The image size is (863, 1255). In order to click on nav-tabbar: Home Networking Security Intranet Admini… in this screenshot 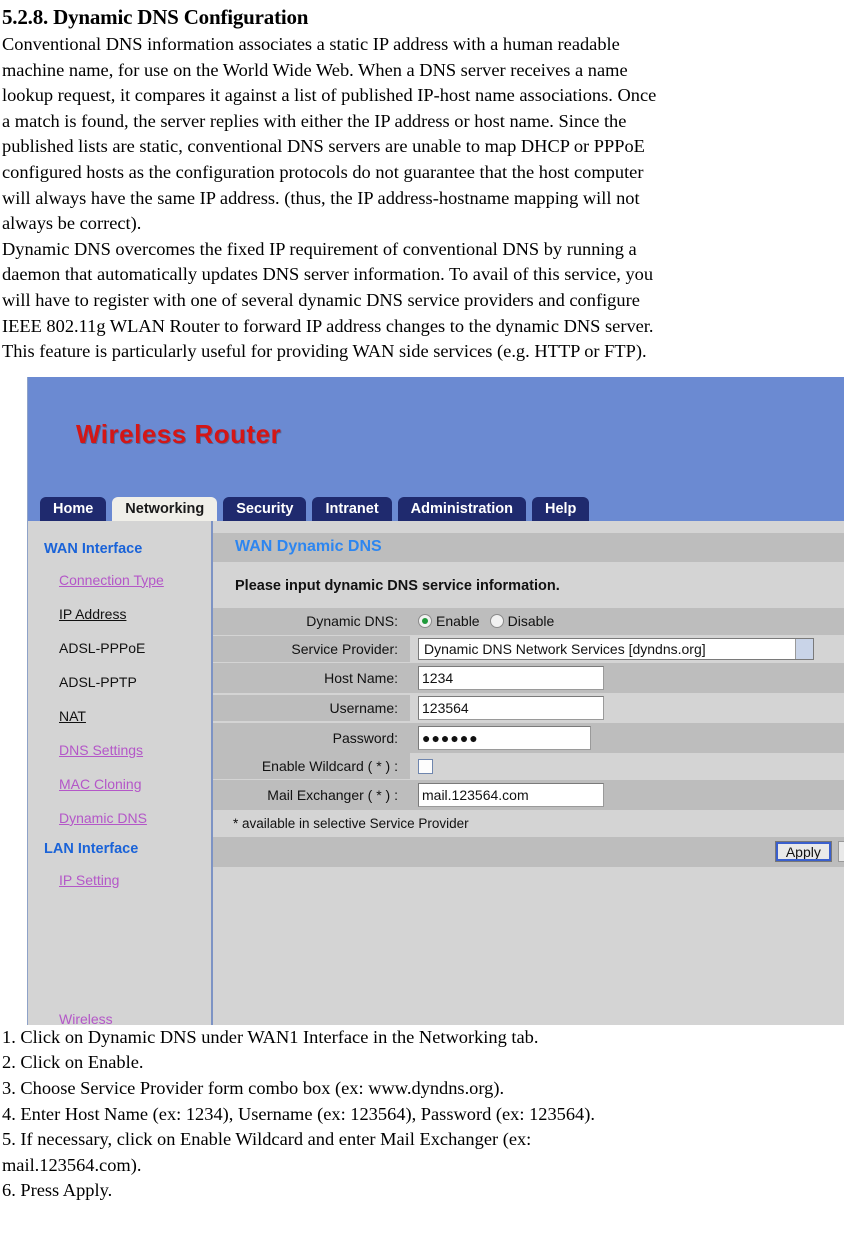, I will do `click(436, 507)`.